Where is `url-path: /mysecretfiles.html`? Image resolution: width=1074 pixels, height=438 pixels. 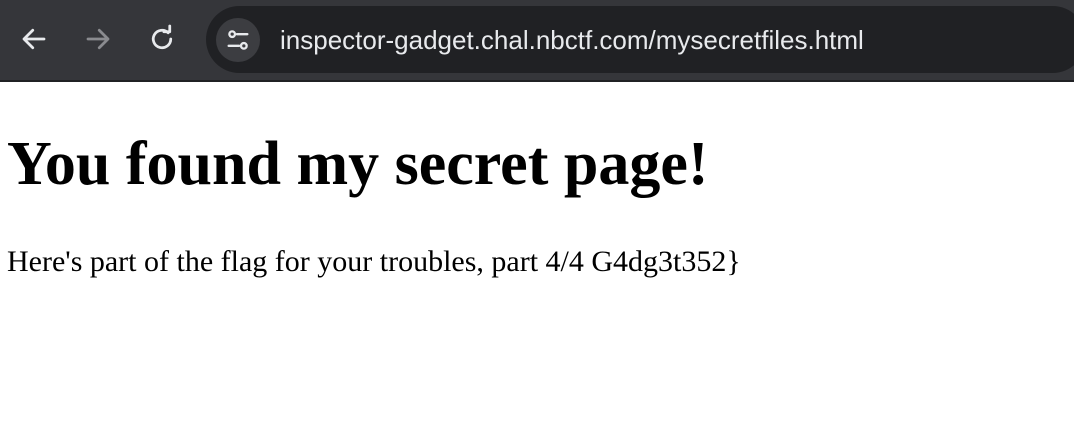
url-path: /mysecretfiles.html is located at coordinates (756, 40).